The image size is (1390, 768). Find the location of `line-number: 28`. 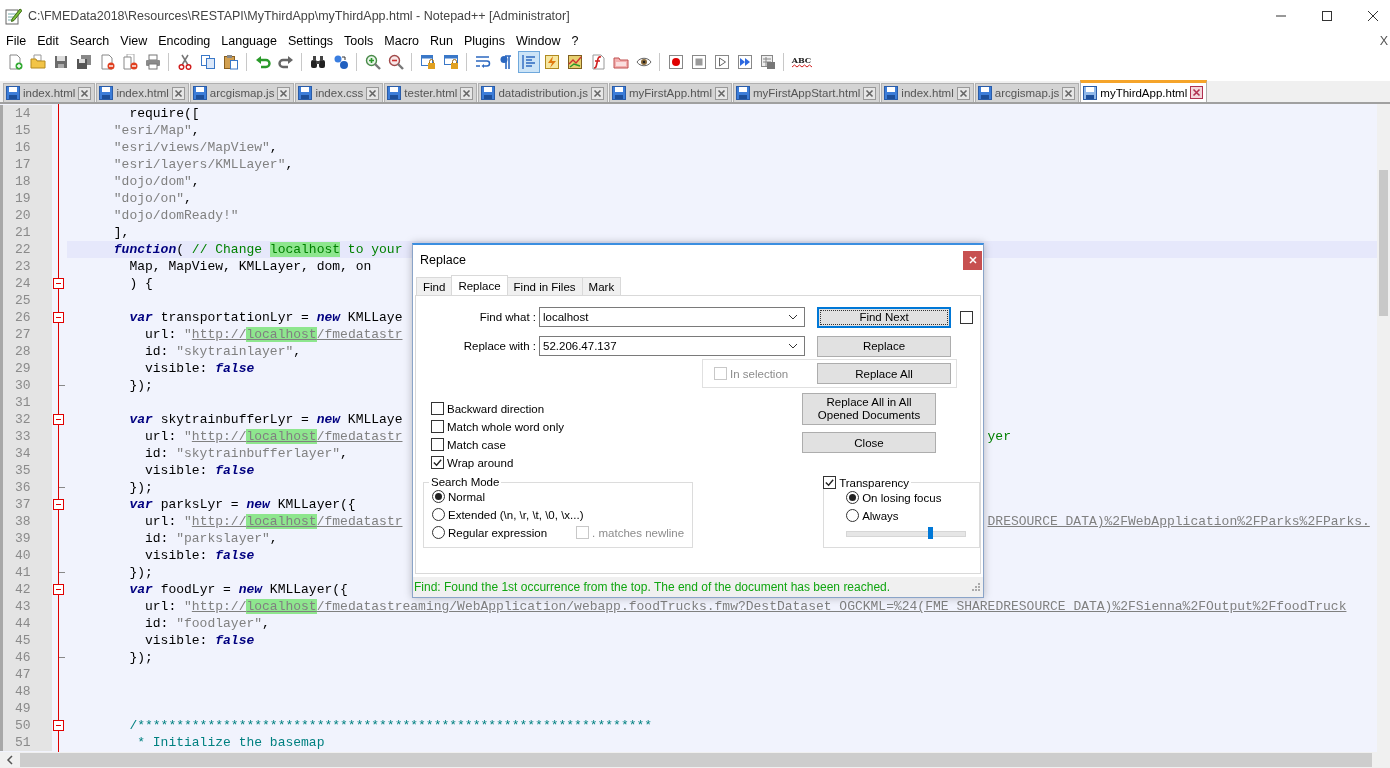

line-number: 28 is located at coordinates (26, 351).